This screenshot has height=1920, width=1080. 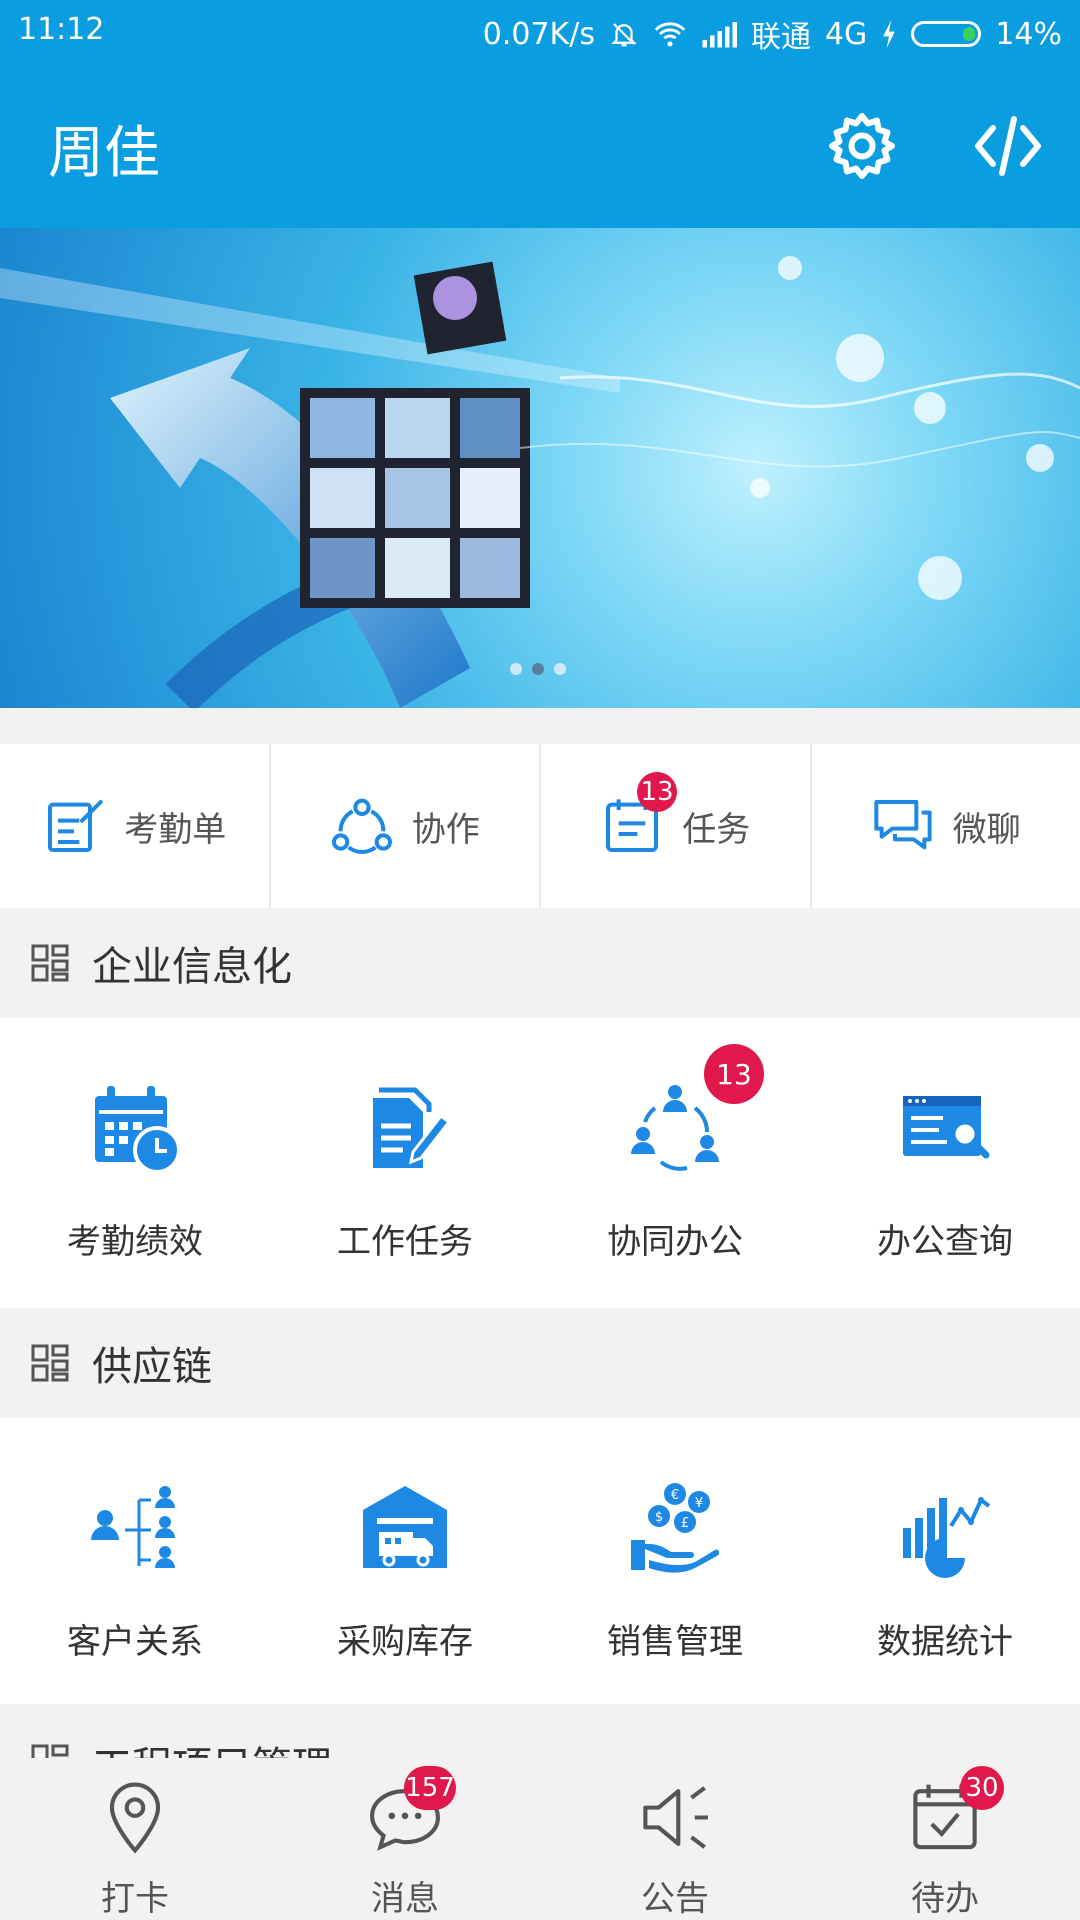 What do you see at coordinates (945, 1242) in the screenshot?
I see `grid-item-label: 办公查询` at bounding box center [945, 1242].